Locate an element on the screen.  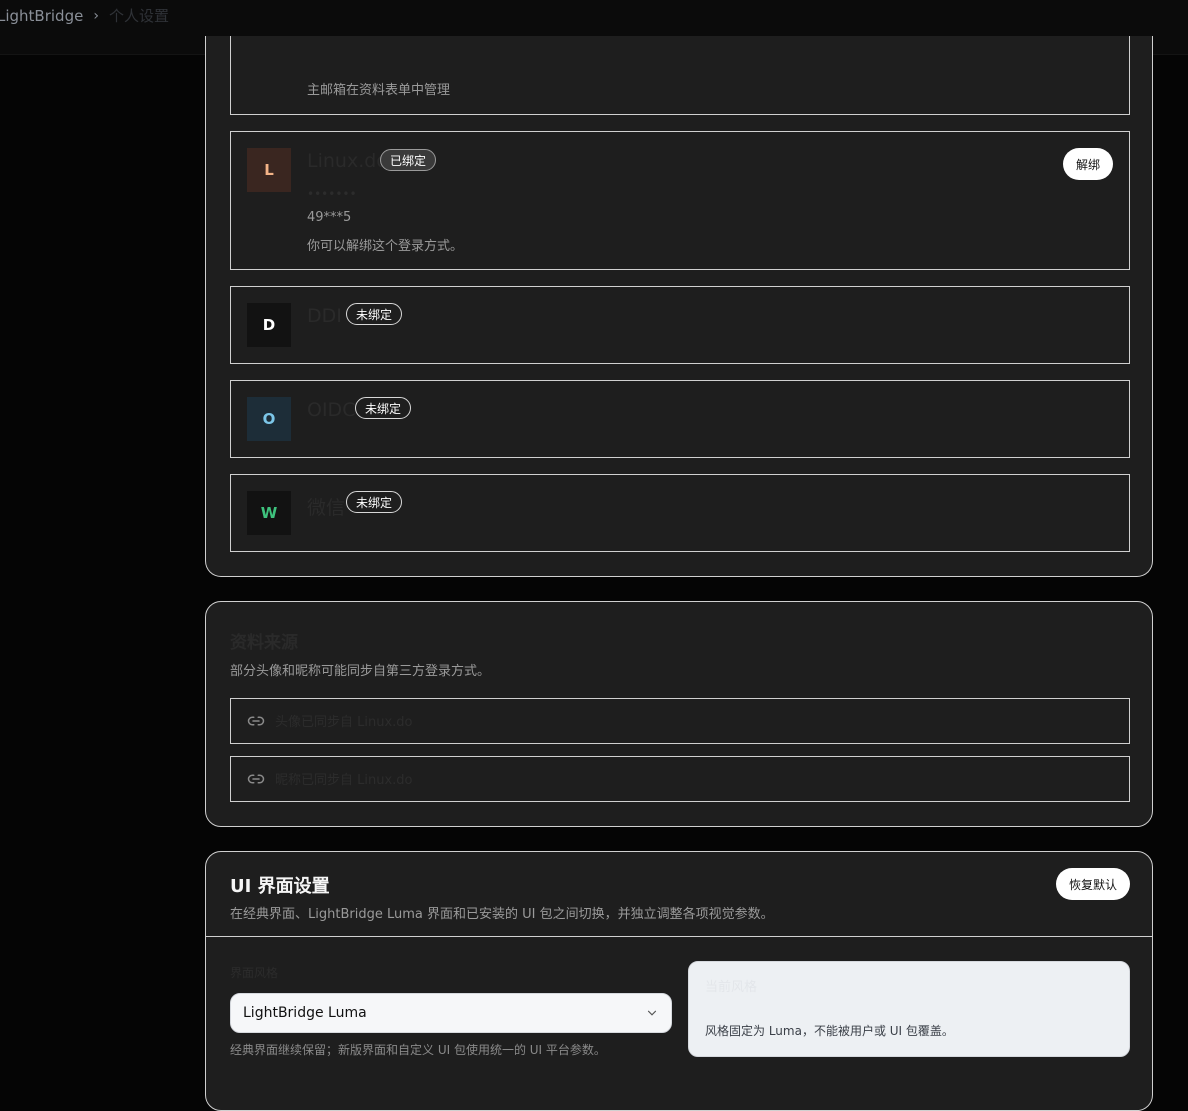
provider-row-ddi: D DDI 未绑定 is located at coordinates (680, 325).